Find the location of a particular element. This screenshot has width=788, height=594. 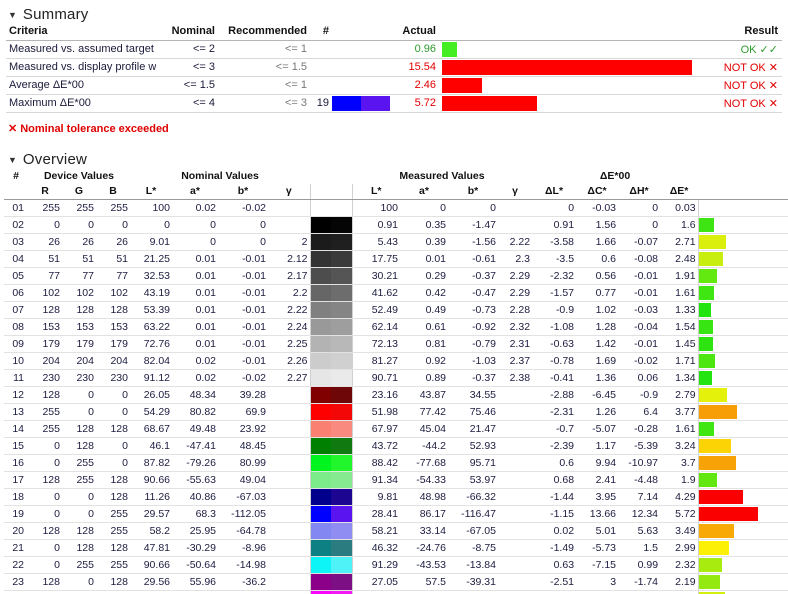

overview-col-b: B is located at coordinates (113, 191).